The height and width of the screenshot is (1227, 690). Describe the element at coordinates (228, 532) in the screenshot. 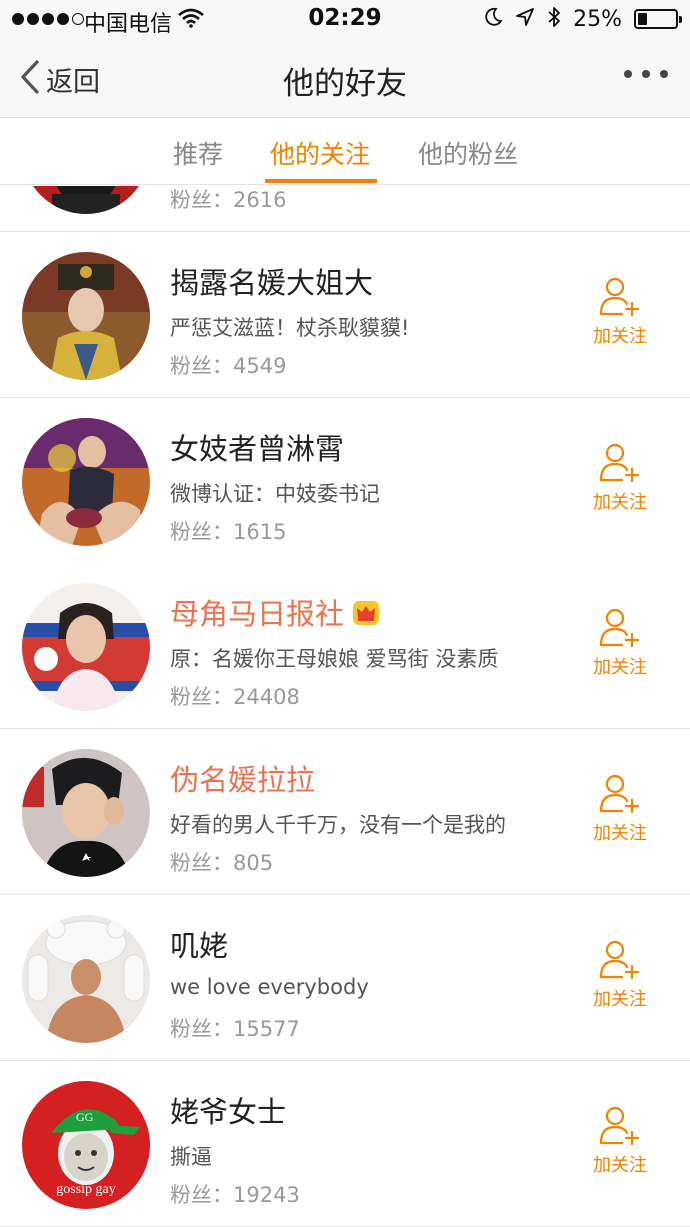

I see `fans-count: 粉丝：1615` at that location.